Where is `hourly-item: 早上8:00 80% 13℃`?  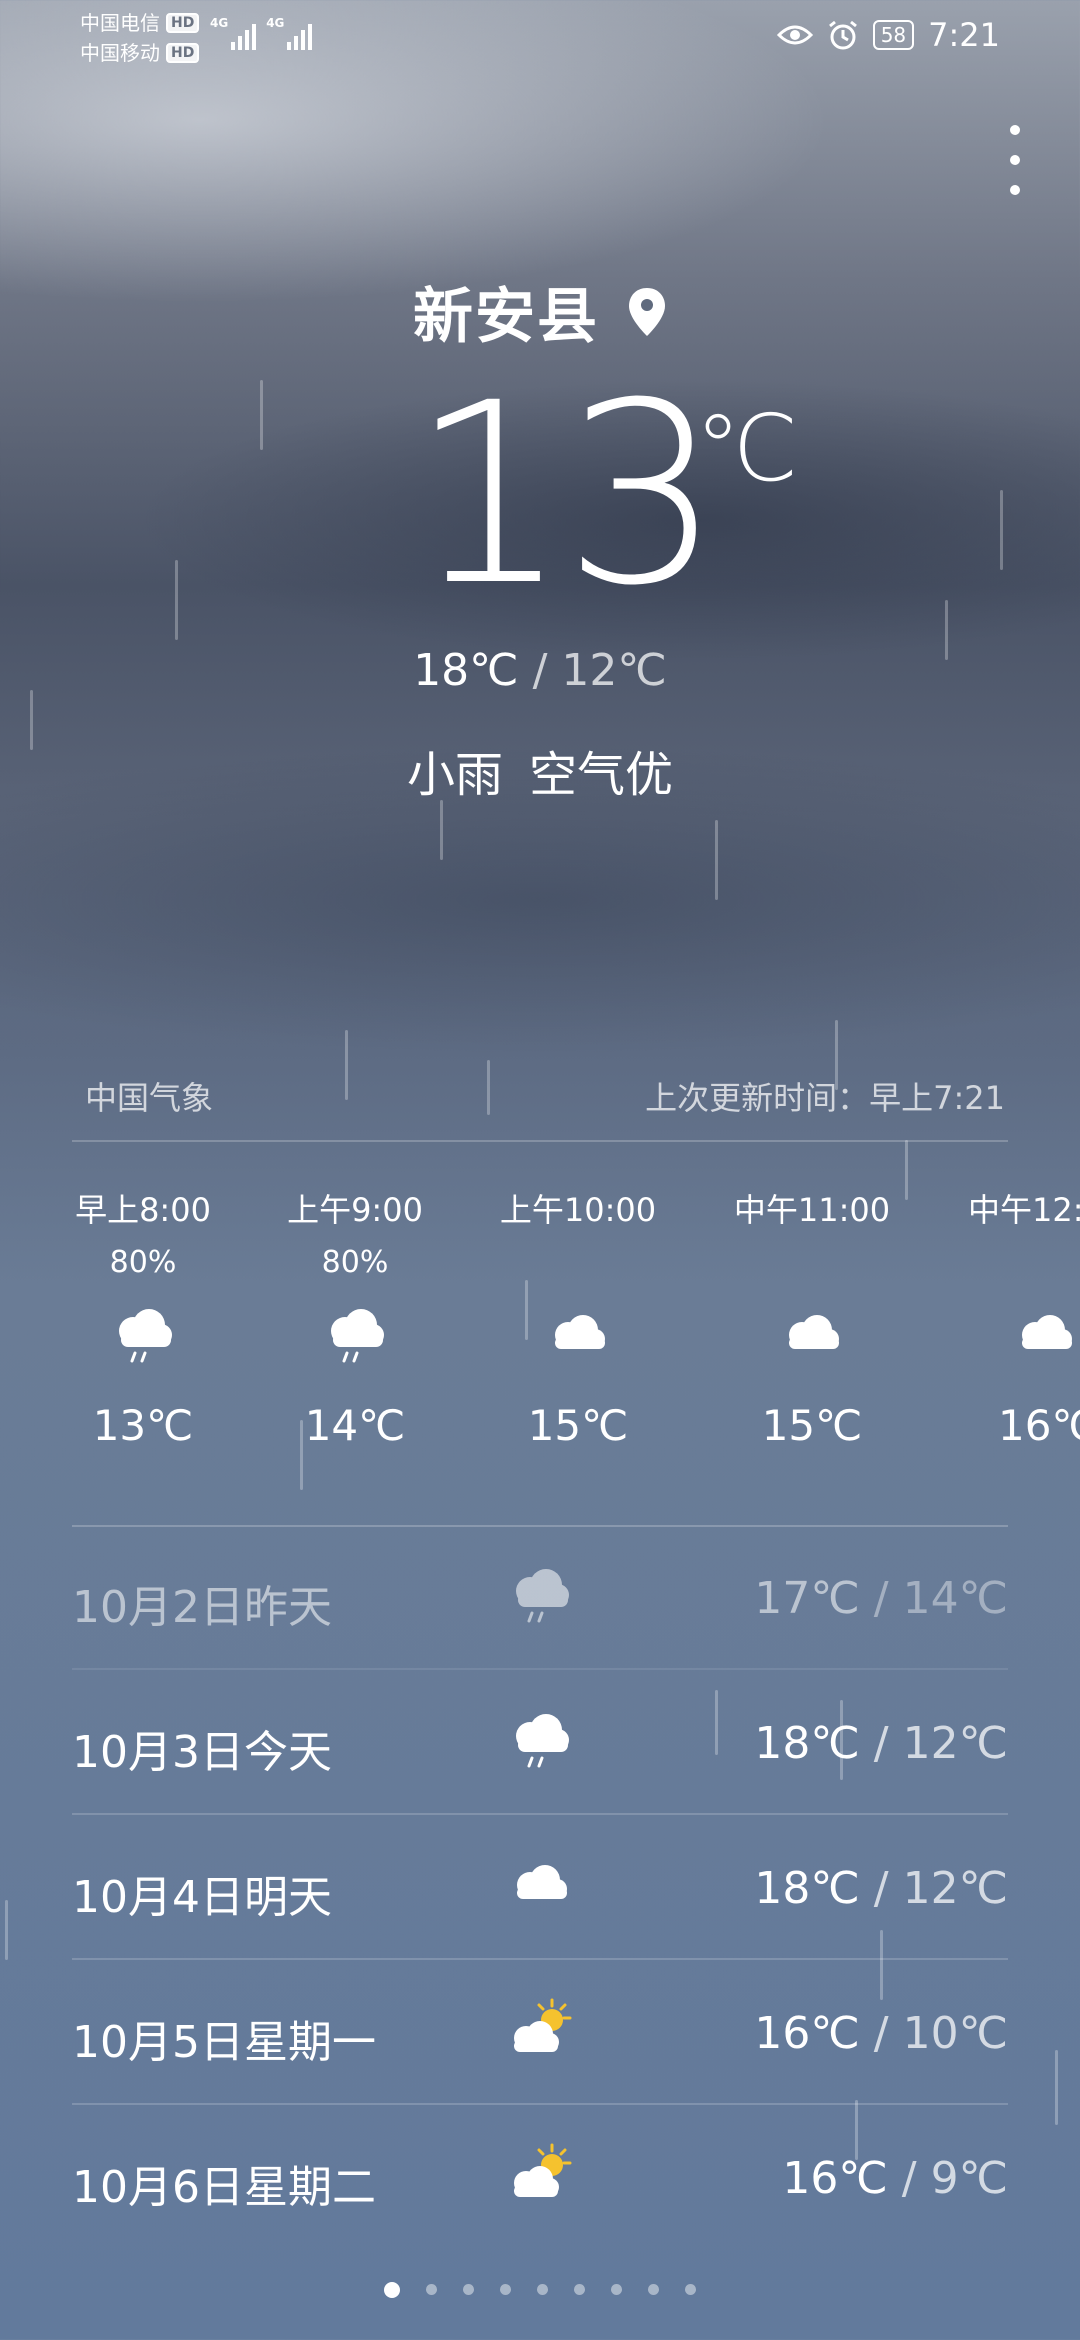
hourly-item: 早上8:00 80% 13℃ is located at coordinates (143, 1317).